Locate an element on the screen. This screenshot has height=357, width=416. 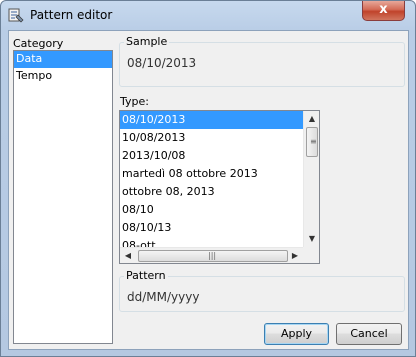
scroll-down-icon: ▼ is located at coordinates (311, 239).